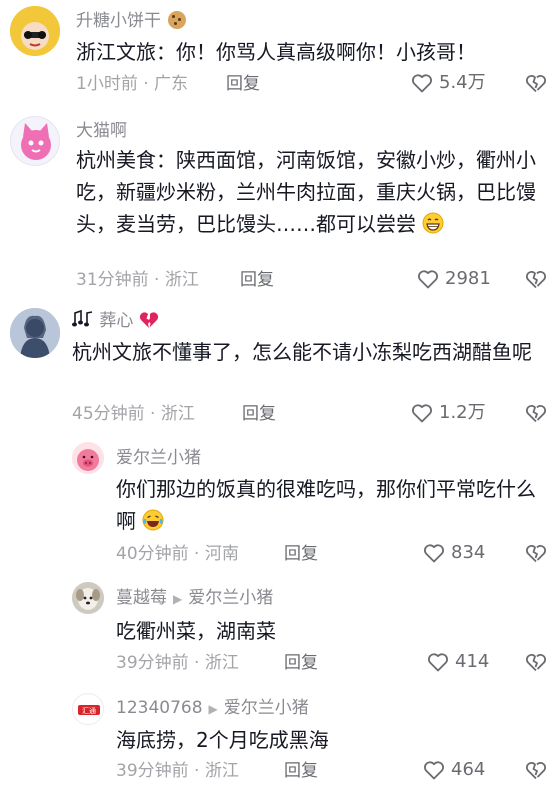  I want to click on broken-heart-emoji, so click(148, 320).